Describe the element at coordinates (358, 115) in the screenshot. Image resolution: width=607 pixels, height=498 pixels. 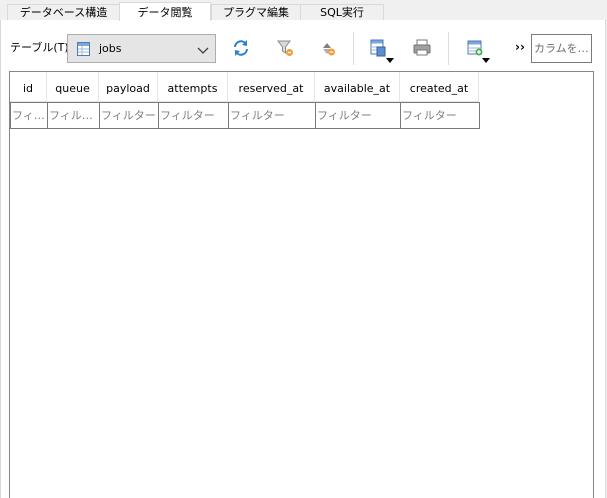
I see `filter-input-available-at` at that location.